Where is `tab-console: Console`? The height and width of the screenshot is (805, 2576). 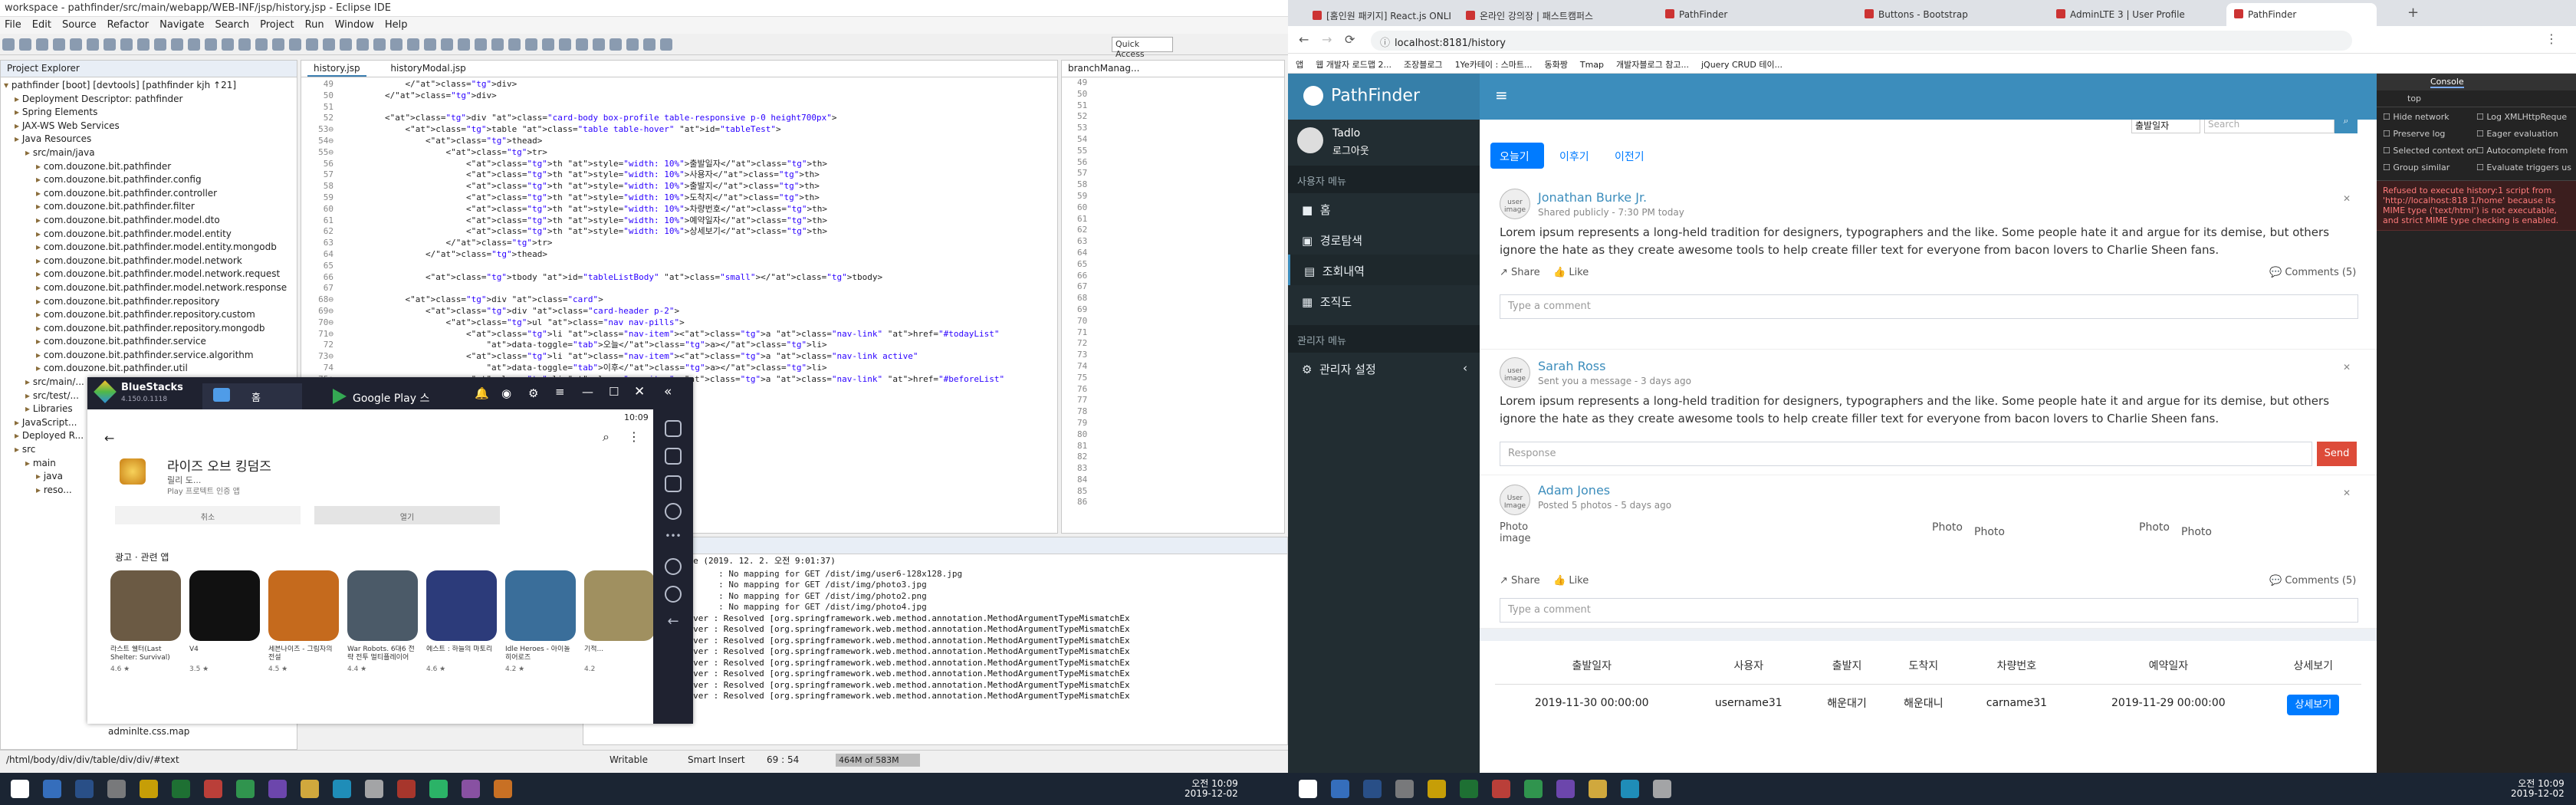
tab-console: Console is located at coordinates (2447, 83).